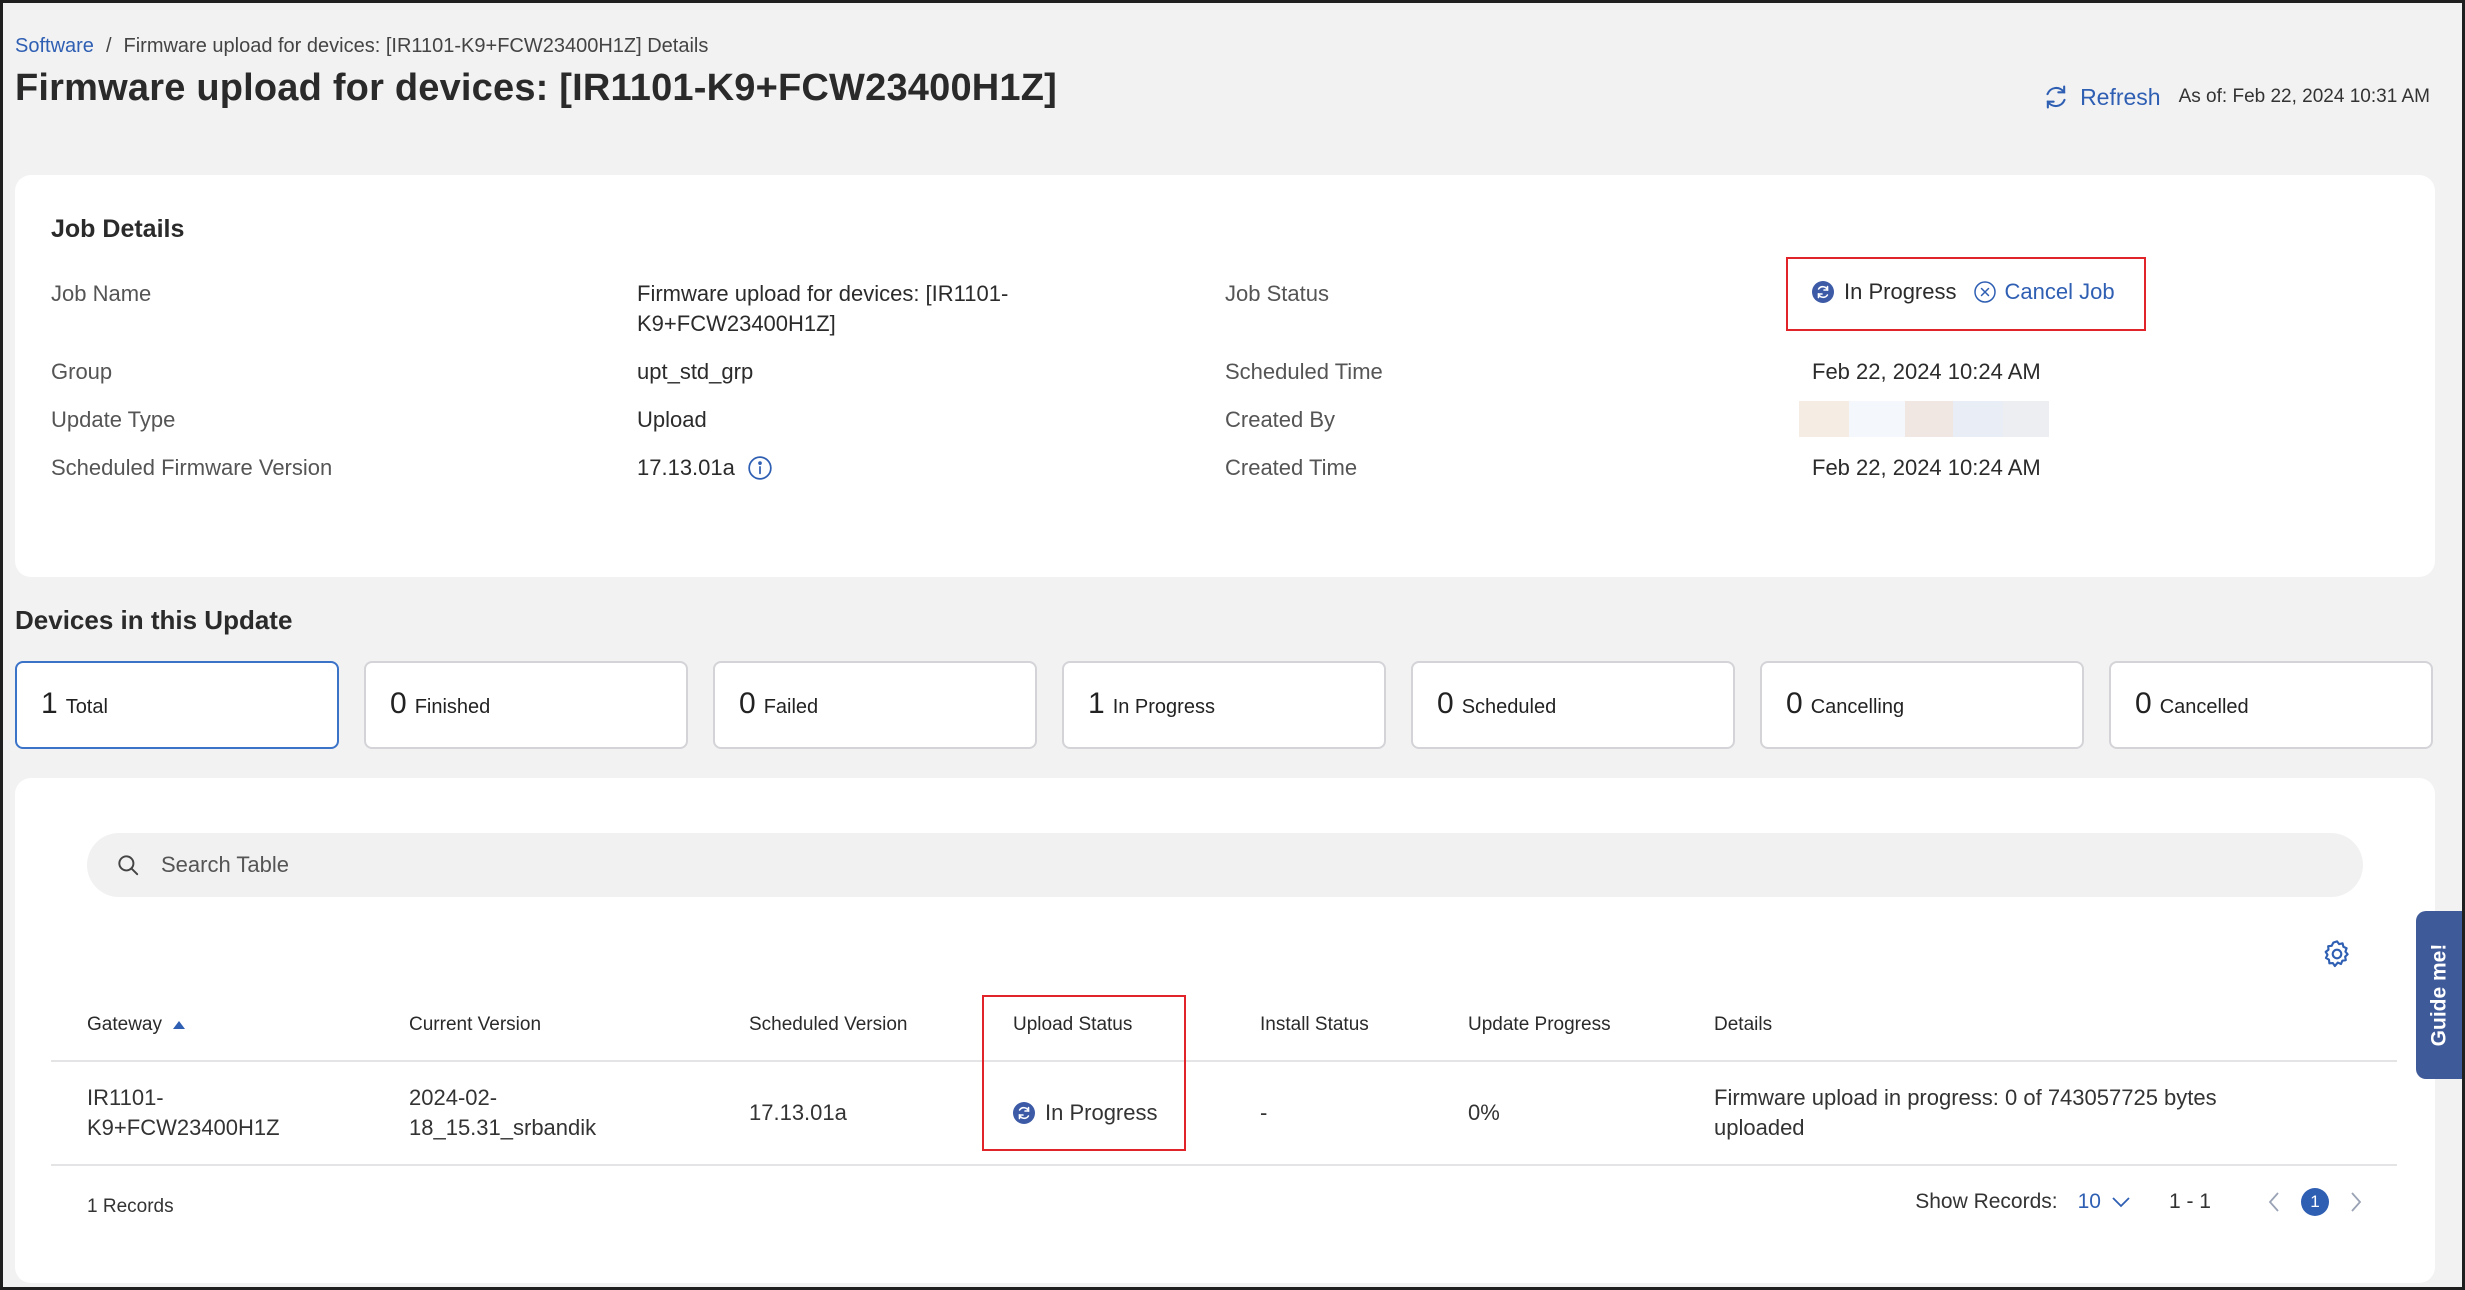  What do you see at coordinates (1314, 1025) in the screenshot?
I see `column-header-install-status: Install Status` at bounding box center [1314, 1025].